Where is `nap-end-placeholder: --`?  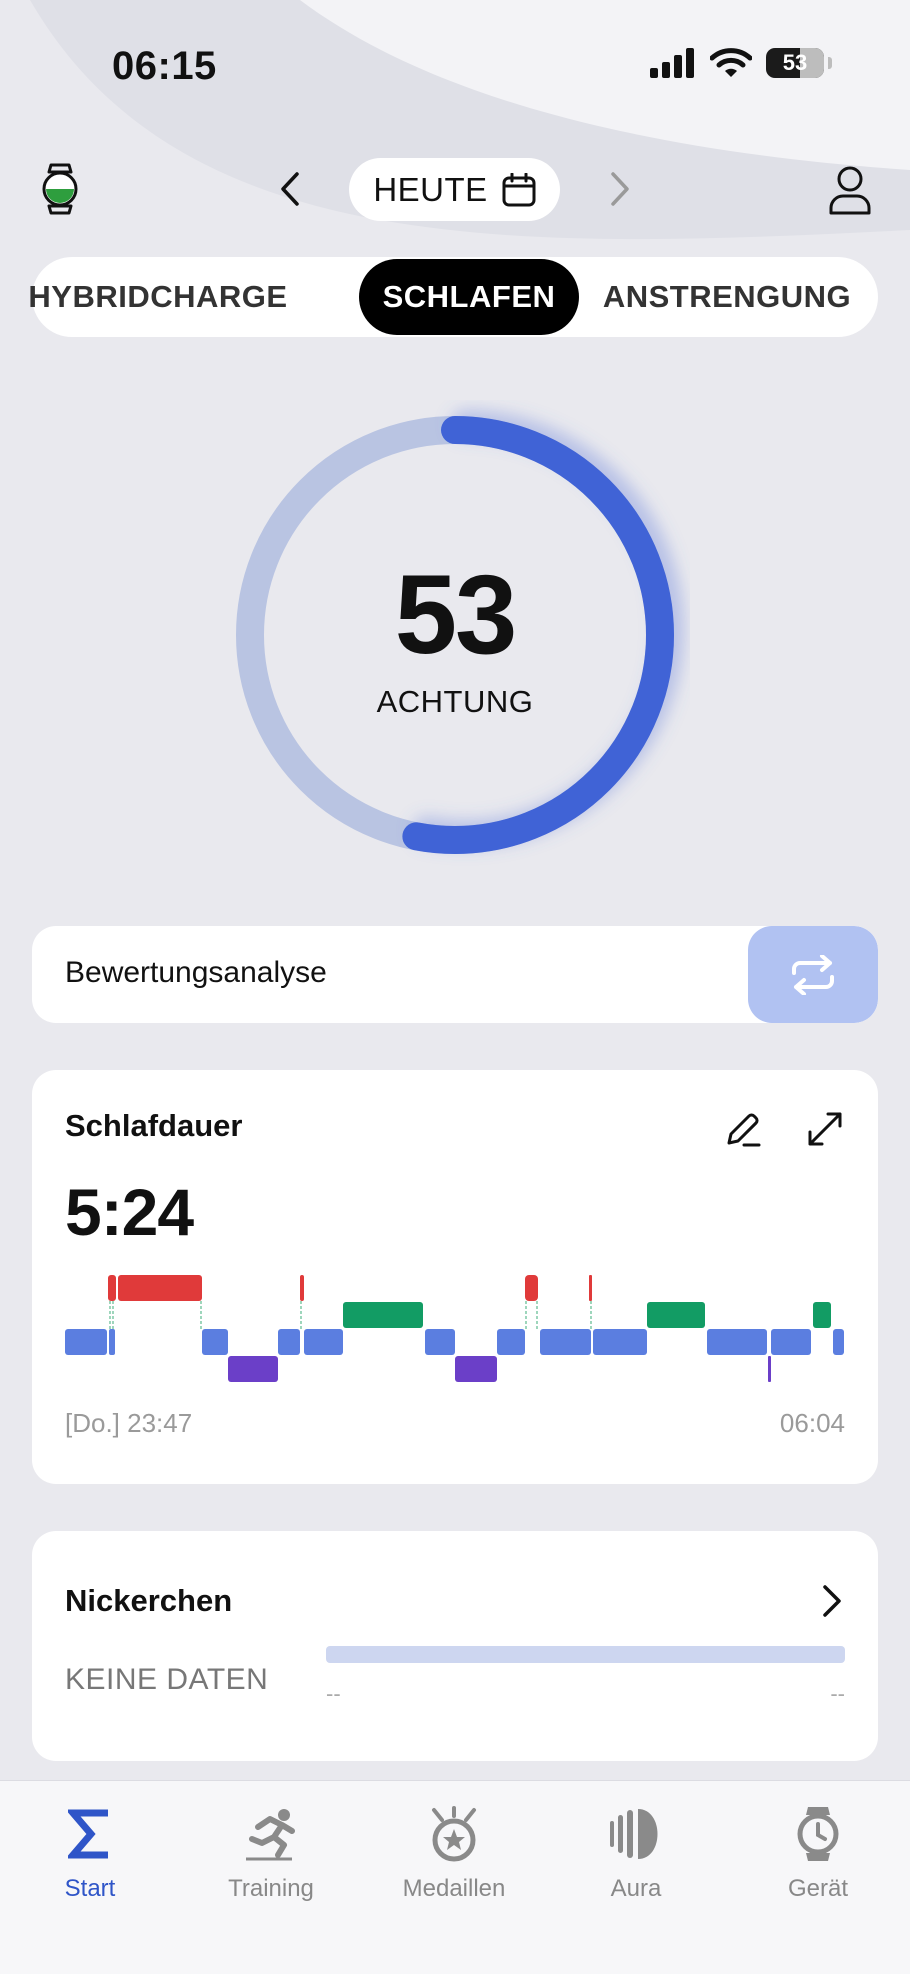
nap-end-placeholder: -- is located at coordinates (837, 1693).